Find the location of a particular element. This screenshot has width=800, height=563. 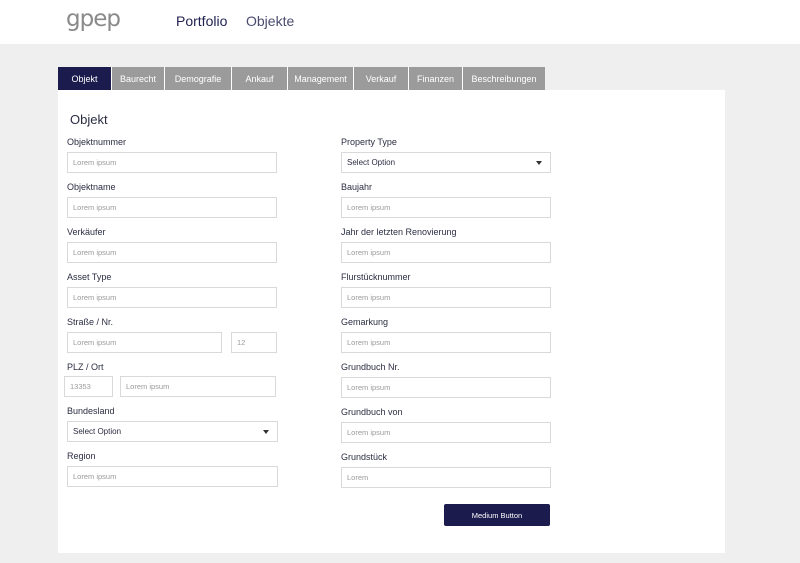

flurstueck-label: Flurstücknummer is located at coordinates (376, 277).